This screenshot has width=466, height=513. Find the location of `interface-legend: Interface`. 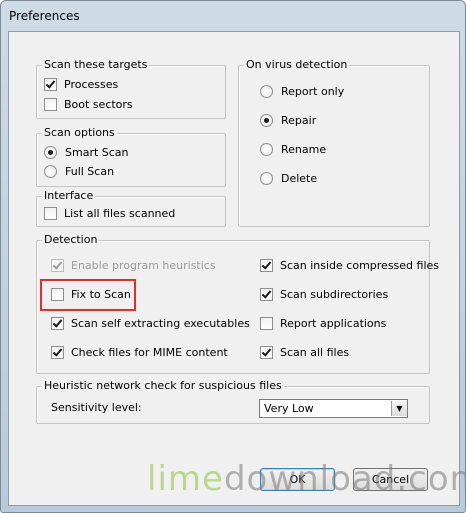

interface-legend: Interface is located at coordinates (69, 195).